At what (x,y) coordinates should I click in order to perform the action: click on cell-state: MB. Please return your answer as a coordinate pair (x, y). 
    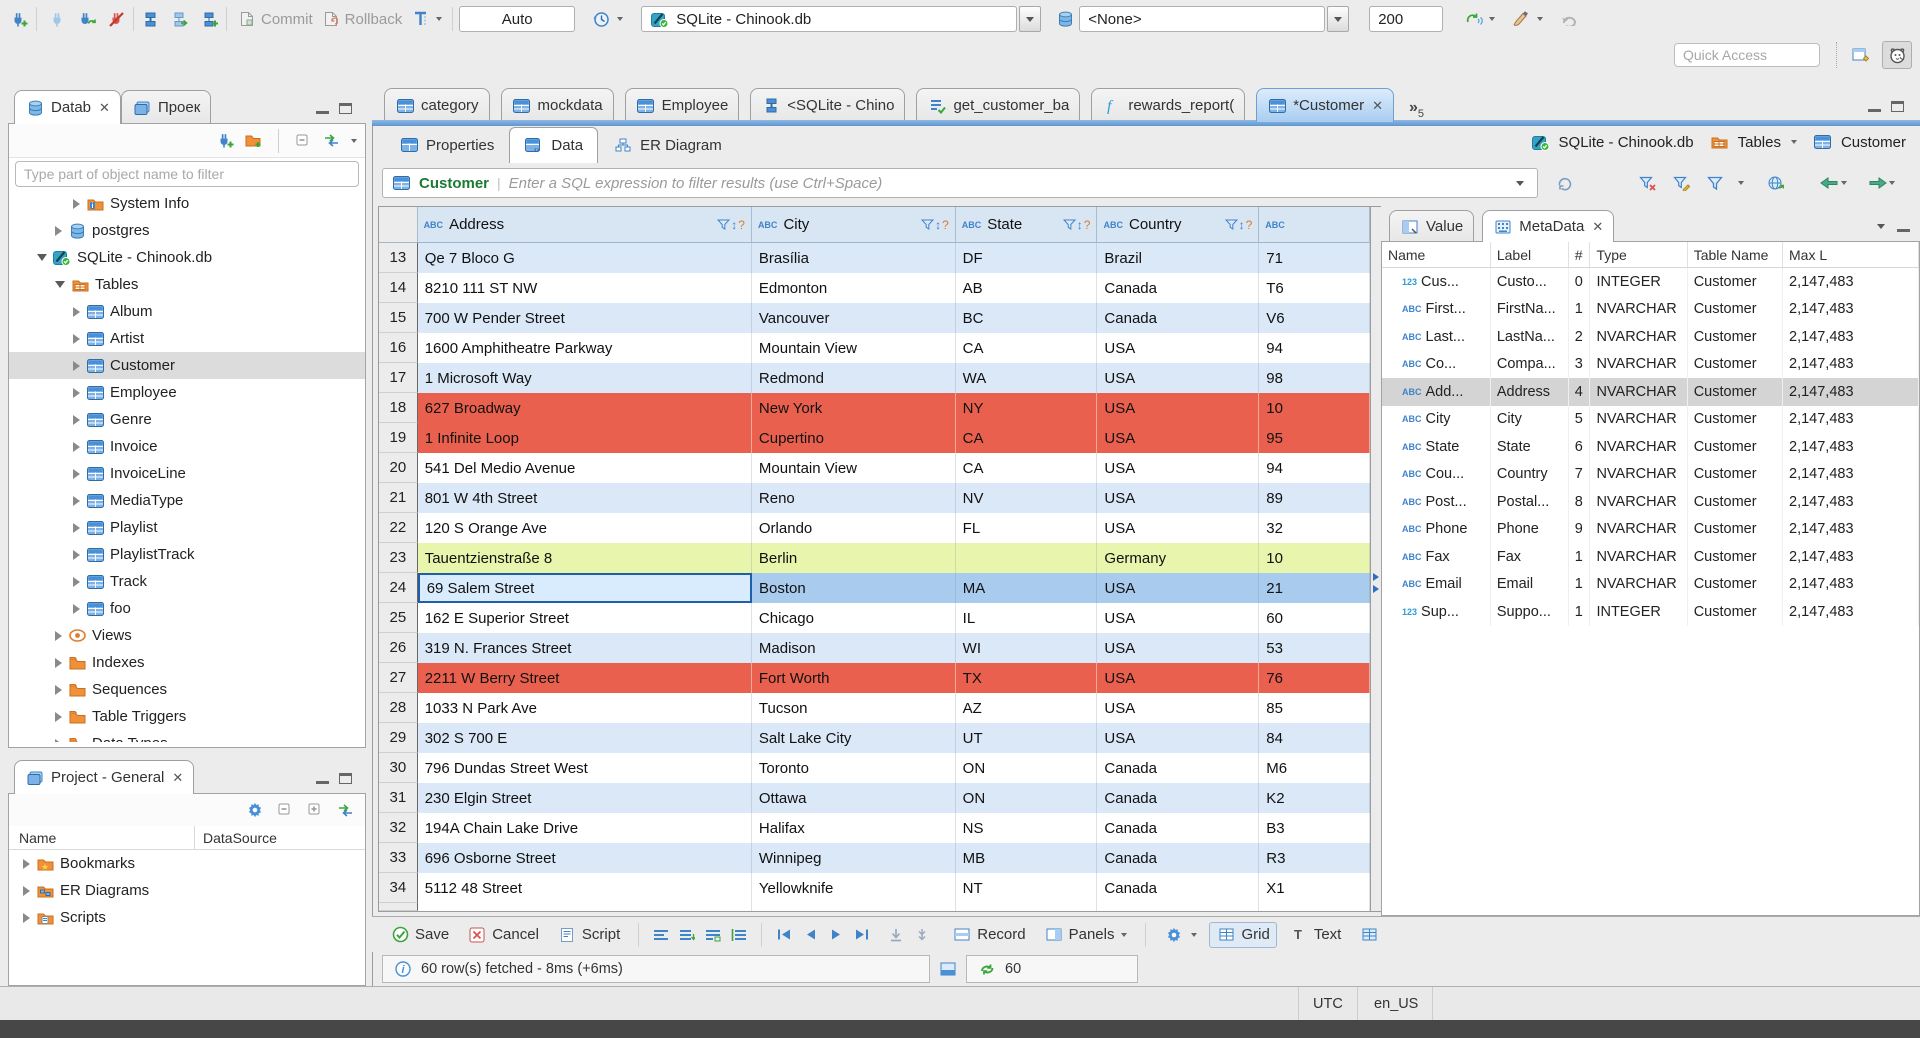
    Looking at the image, I should click on (1026, 858).